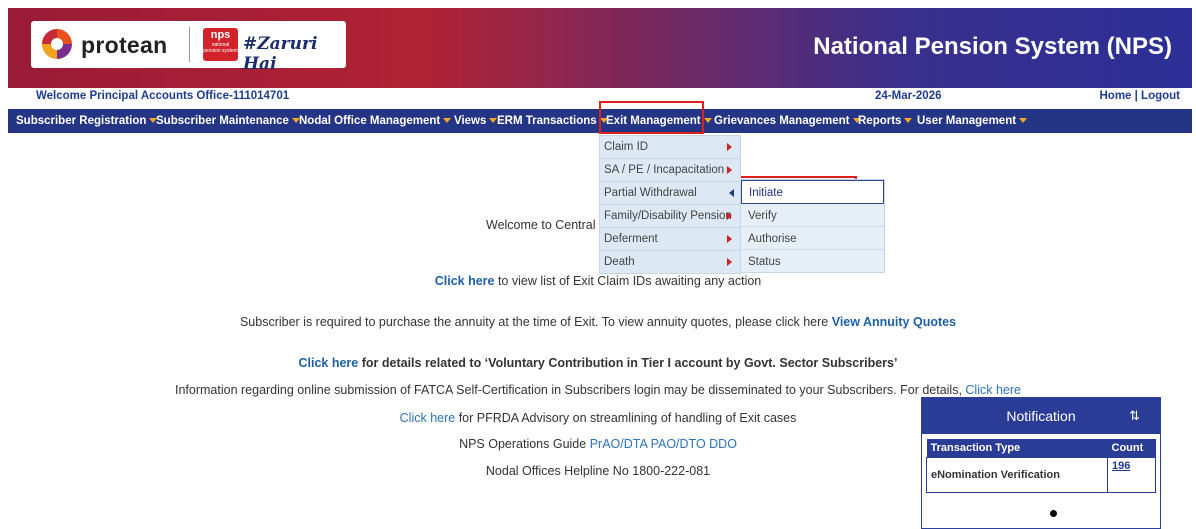 This screenshot has height=529, width=1196. Describe the element at coordinates (1131, 475) in the screenshot. I see `count-cell: 196` at that location.